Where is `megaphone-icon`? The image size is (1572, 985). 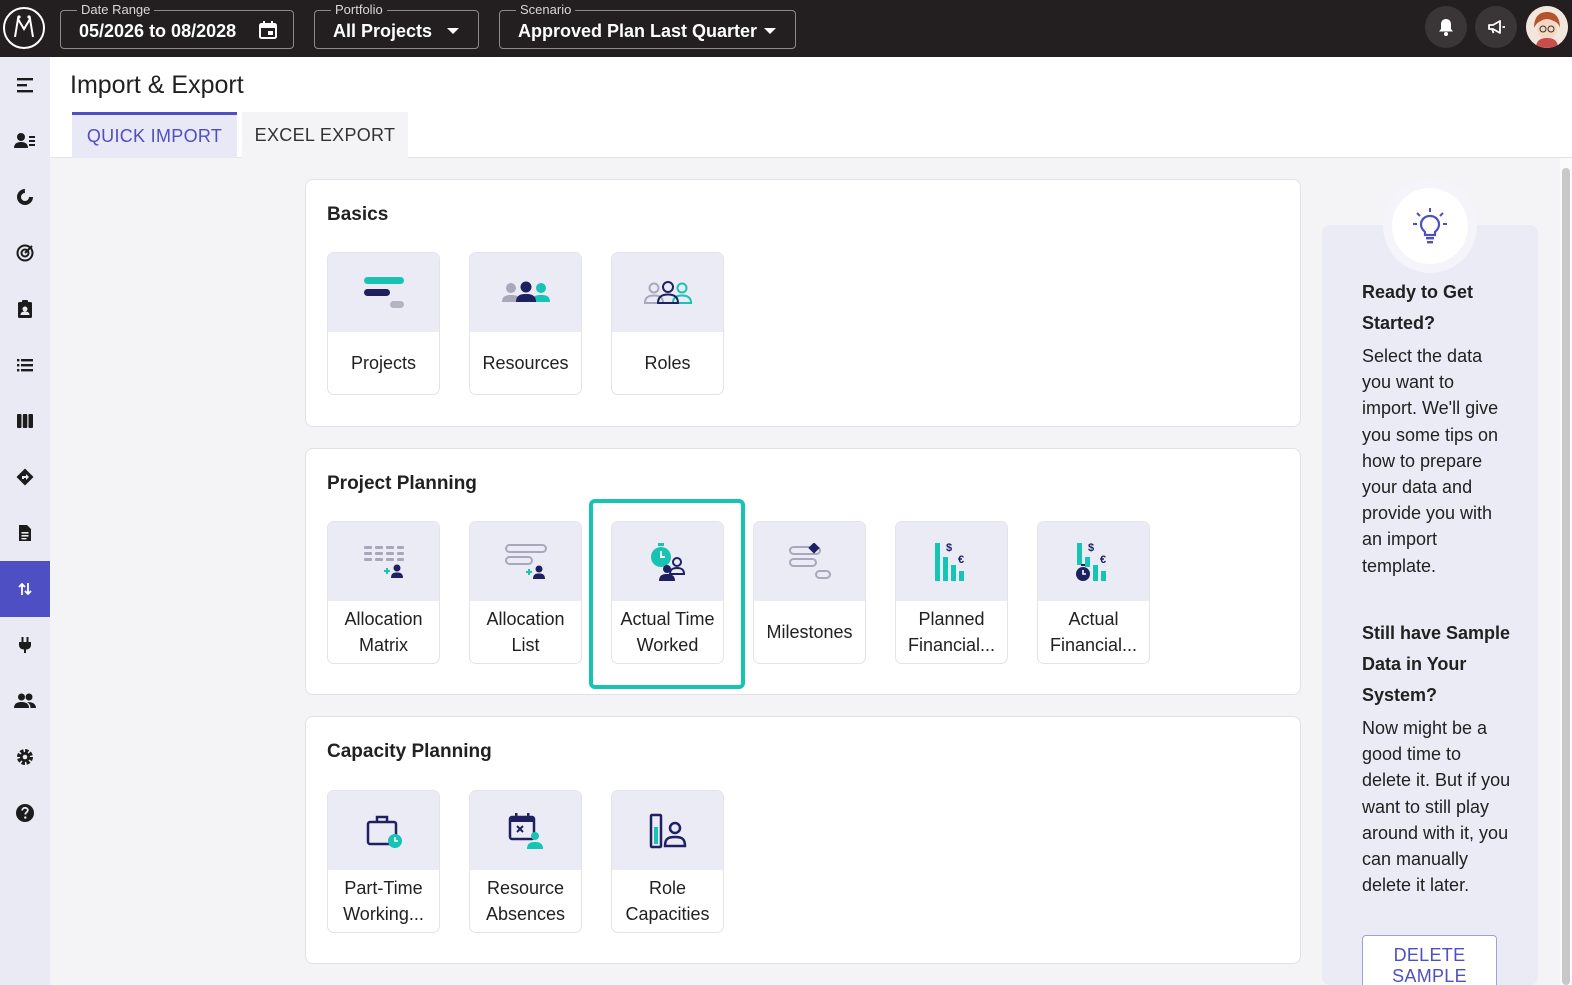
megaphone-icon is located at coordinates (1496, 27).